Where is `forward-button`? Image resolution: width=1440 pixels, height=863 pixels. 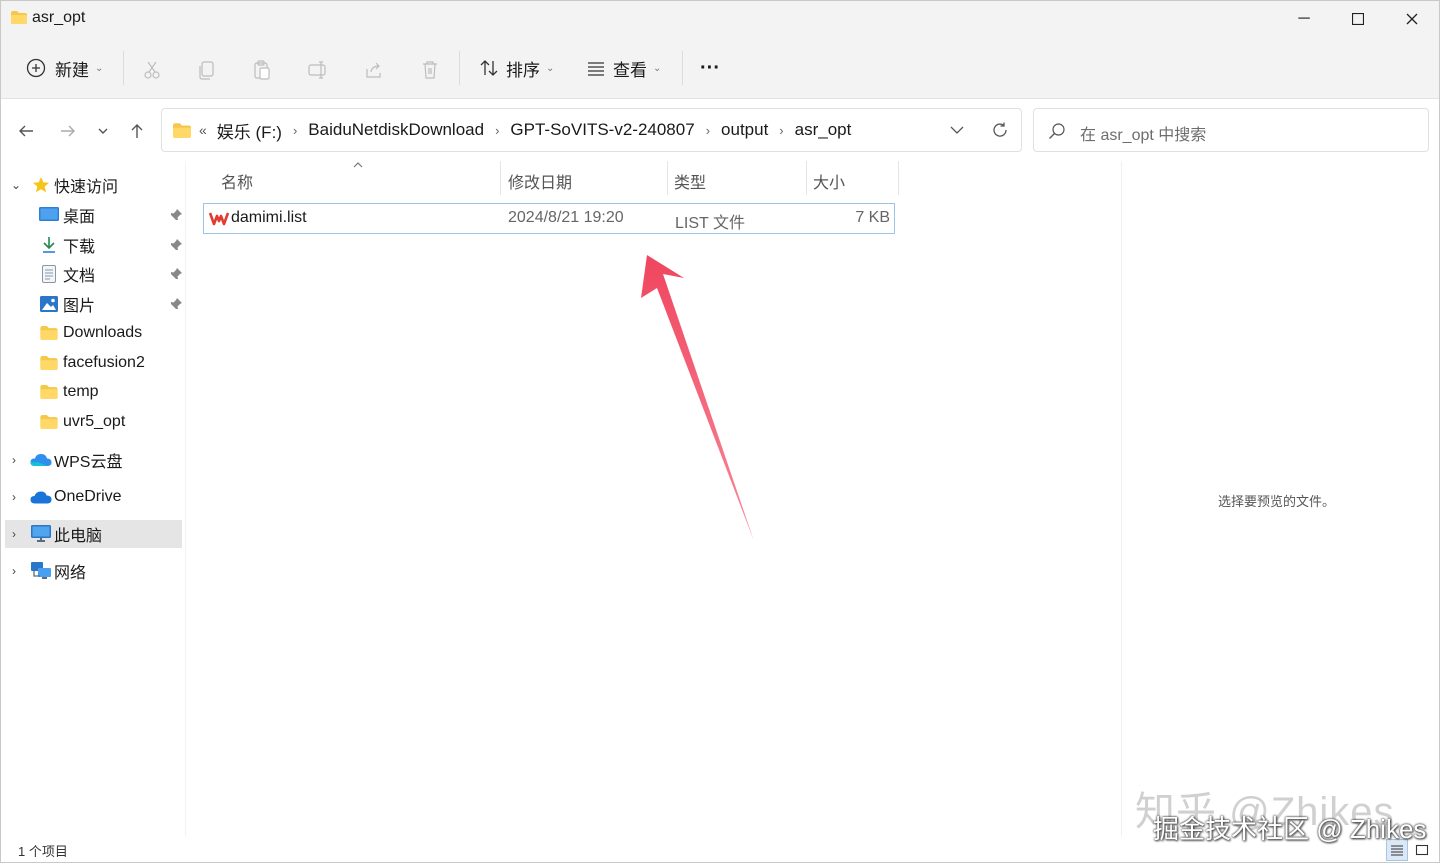
forward-button is located at coordinates (68, 131).